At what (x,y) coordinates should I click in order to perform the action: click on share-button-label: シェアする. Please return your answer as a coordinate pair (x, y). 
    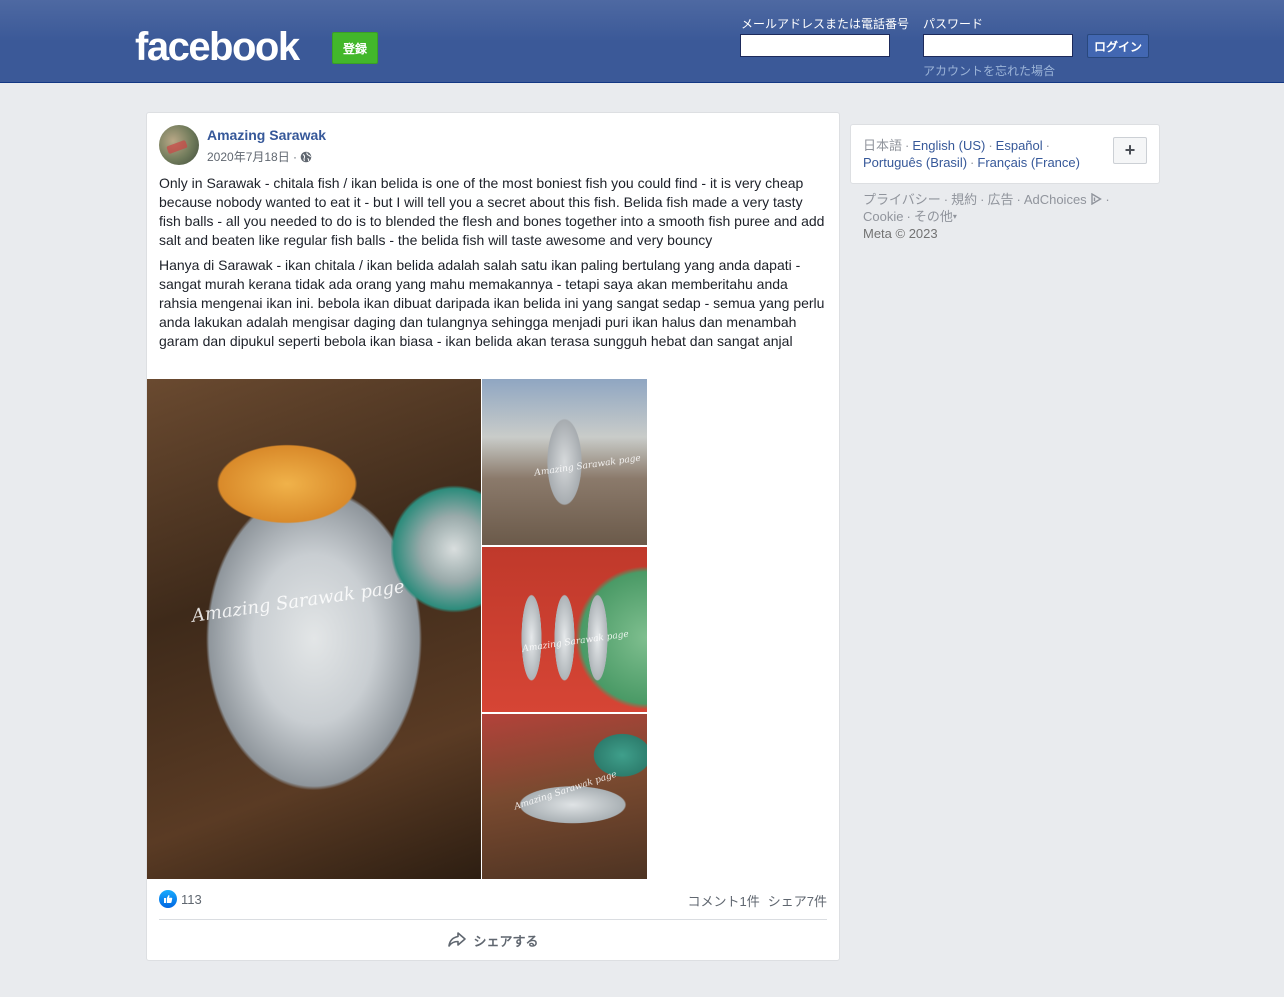
    Looking at the image, I should click on (506, 941).